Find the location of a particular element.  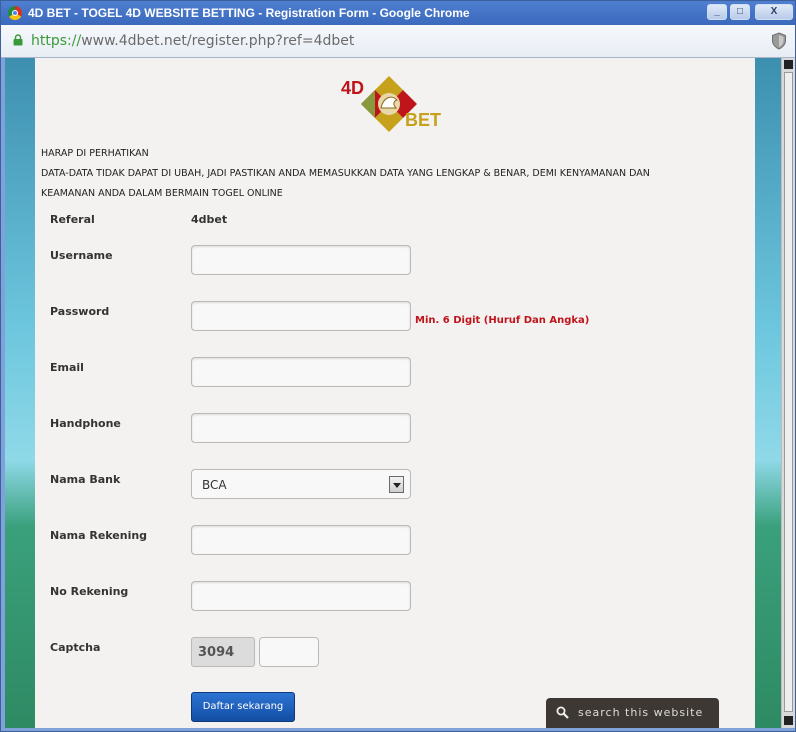

username-input is located at coordinates (301, 260).